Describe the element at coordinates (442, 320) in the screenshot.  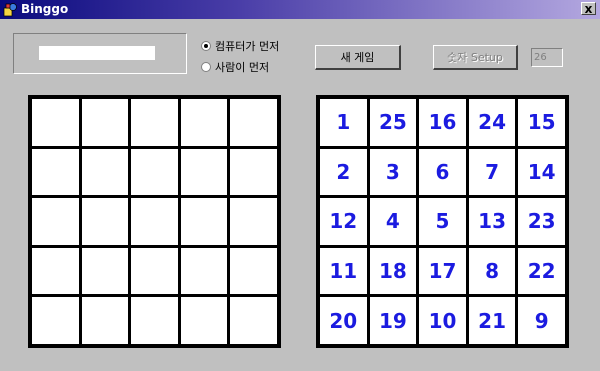
I see `board-cell: 10` at that location.